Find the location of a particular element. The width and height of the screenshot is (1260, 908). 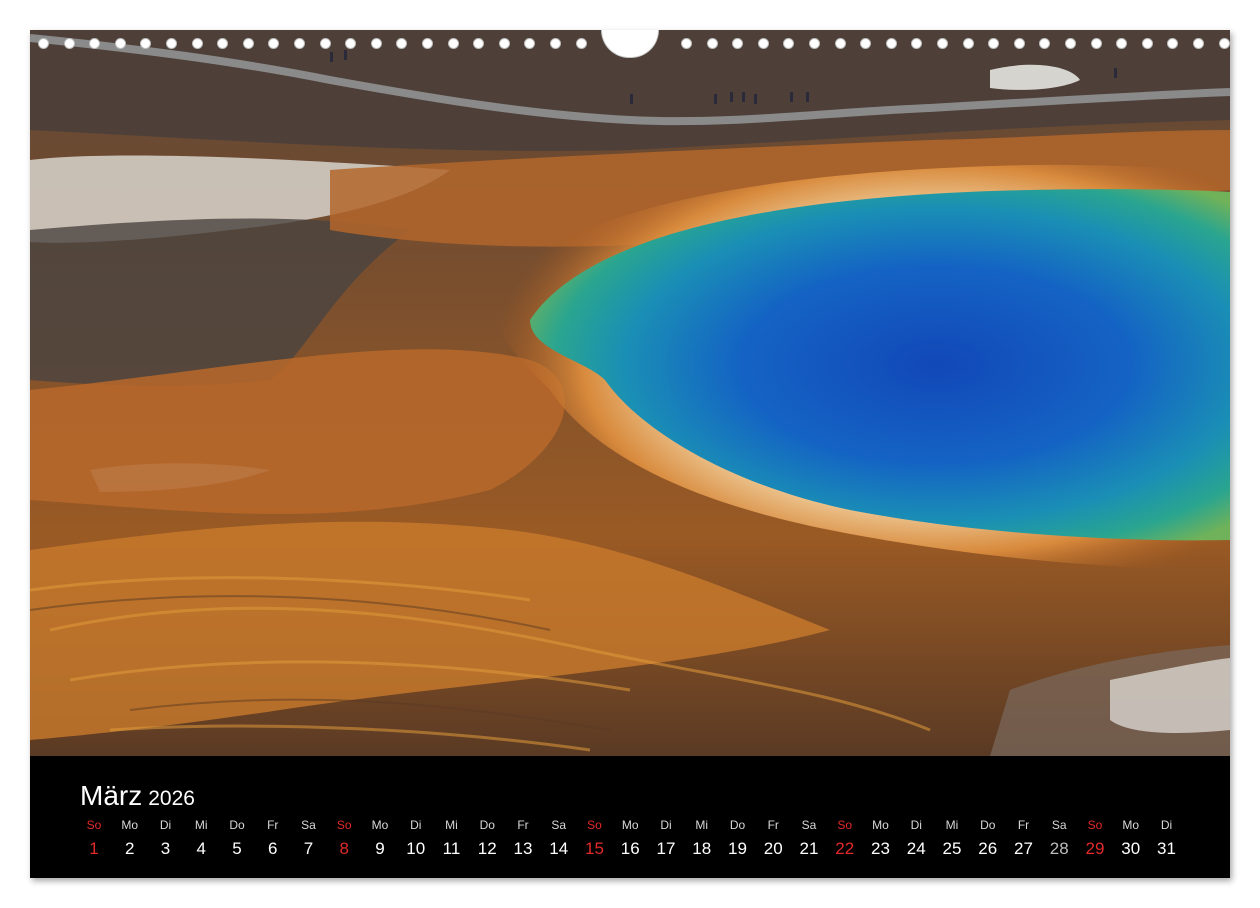

day-number: 14 is located at coordinates (559, 848).